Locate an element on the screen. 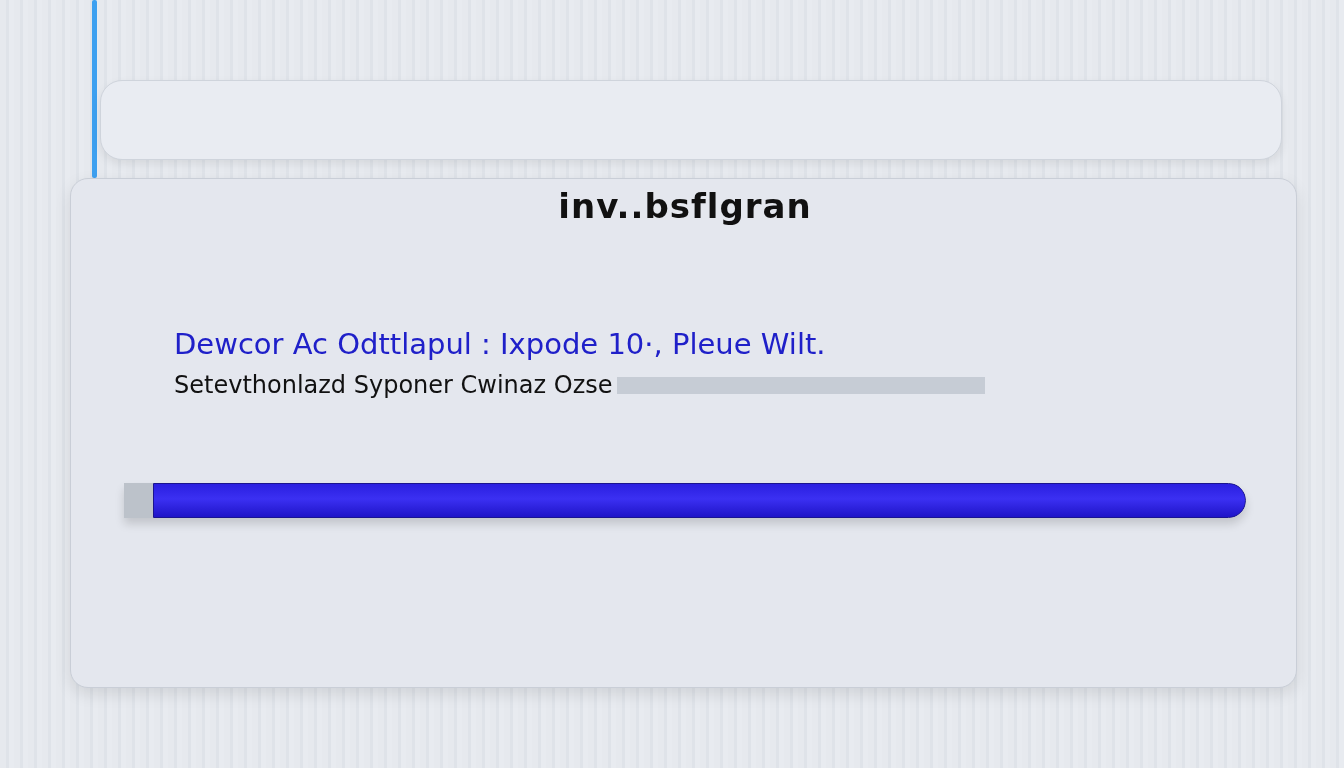 Image resolution: width=1344 pixels, height=768 pixels. status-detail: Setevthonlazd Syponer Cwinaz Ozse is located at coordinates (393, 385).